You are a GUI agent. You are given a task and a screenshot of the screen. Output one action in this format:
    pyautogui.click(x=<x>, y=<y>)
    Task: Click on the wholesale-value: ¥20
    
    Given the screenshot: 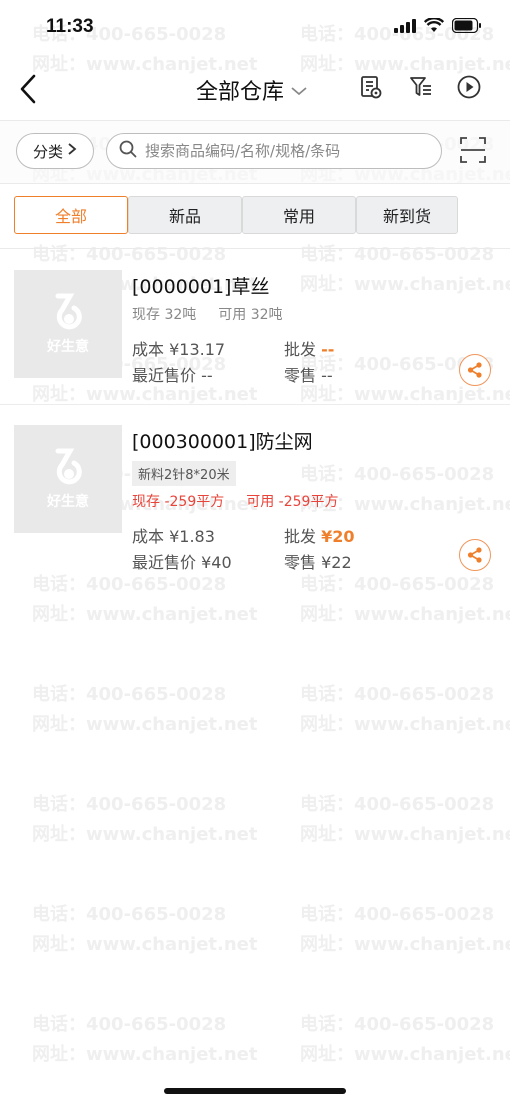 What is the action you would take?
    pyautogui.click(x=338, y=536)
    